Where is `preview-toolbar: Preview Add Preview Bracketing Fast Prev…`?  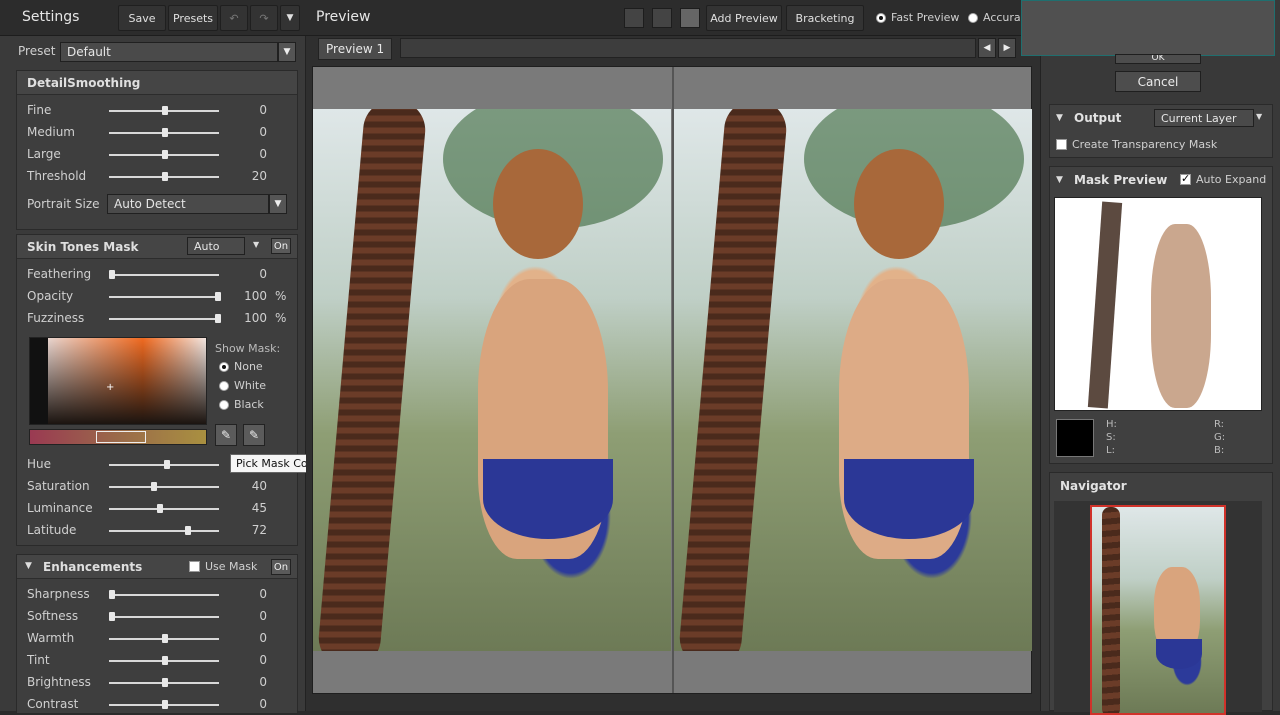 preview-toolbar: Preview Add Preview Bracketing Fast Prev… is located at coordinates (673, 18).